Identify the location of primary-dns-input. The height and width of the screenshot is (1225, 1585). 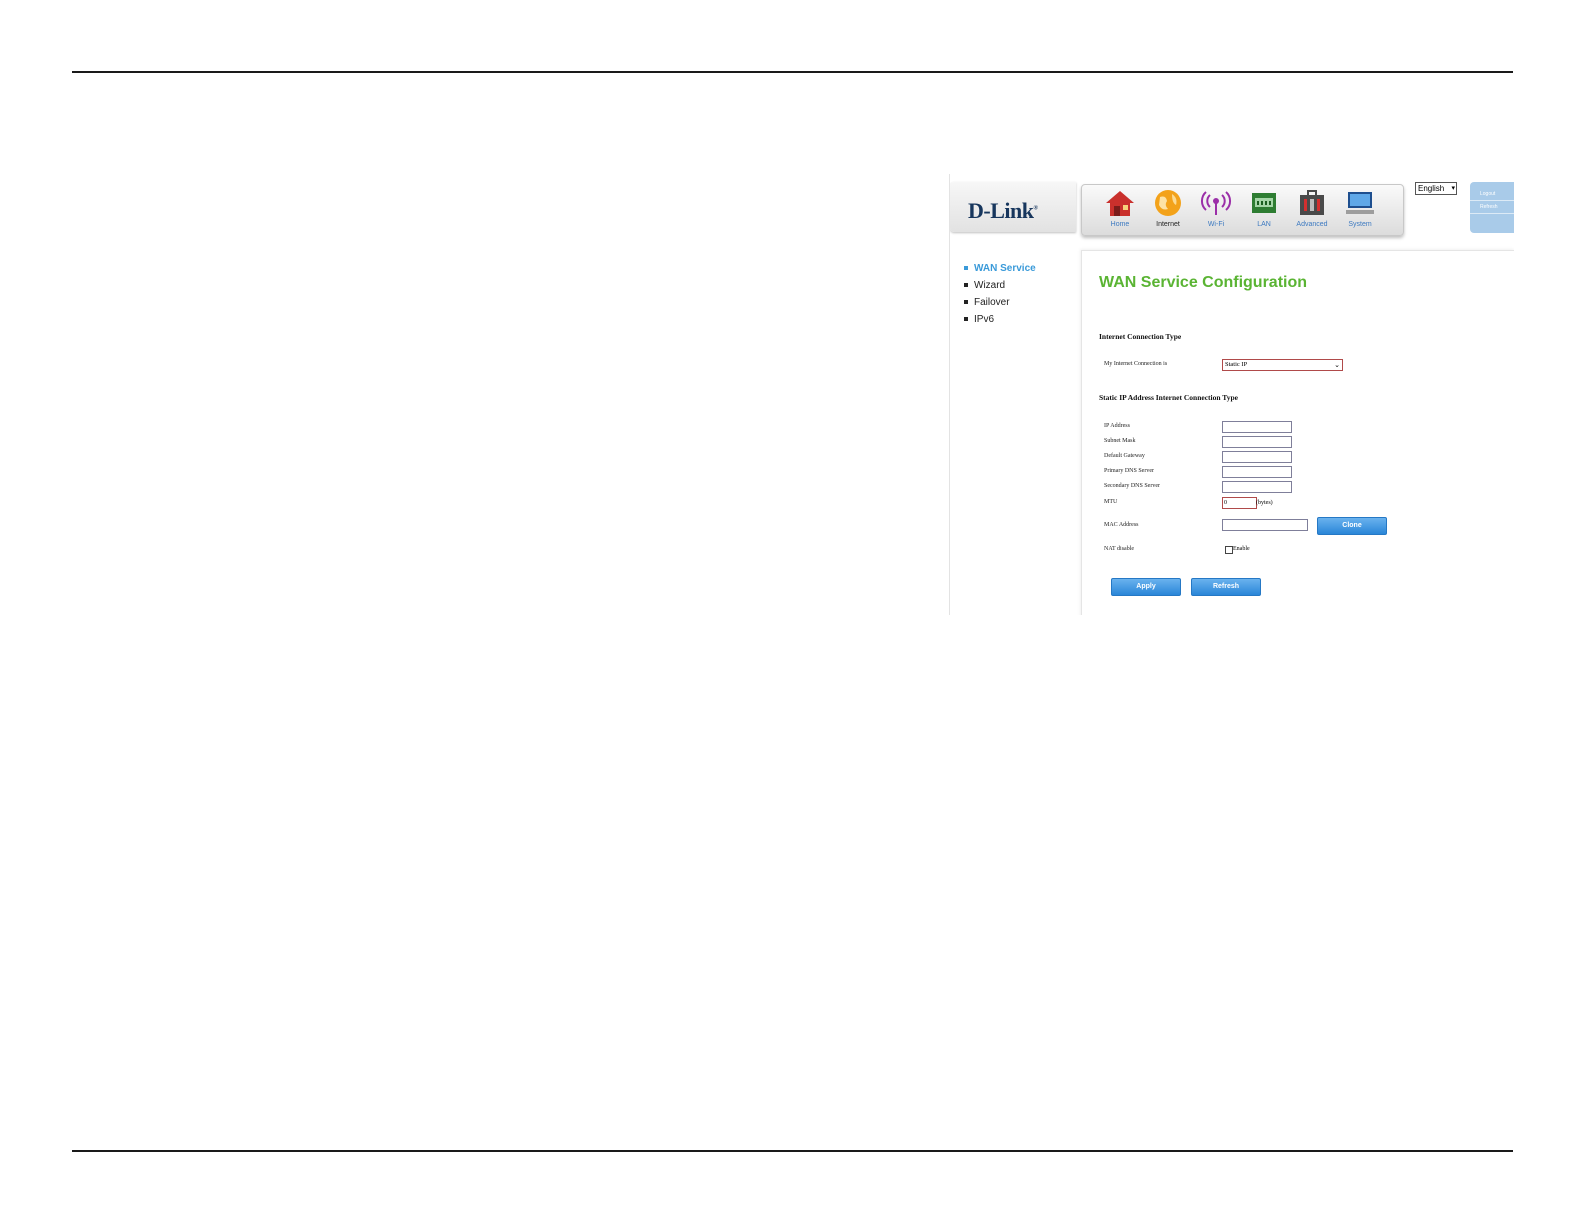
(1257, 472).